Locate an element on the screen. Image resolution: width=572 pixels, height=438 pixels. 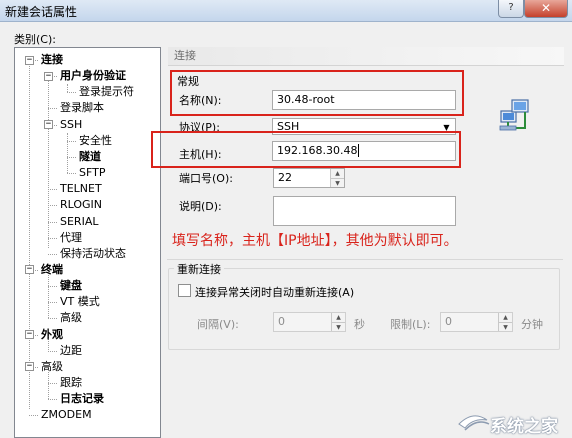
tree-item: 保持活动状态 is located at coordinates (93, 254).